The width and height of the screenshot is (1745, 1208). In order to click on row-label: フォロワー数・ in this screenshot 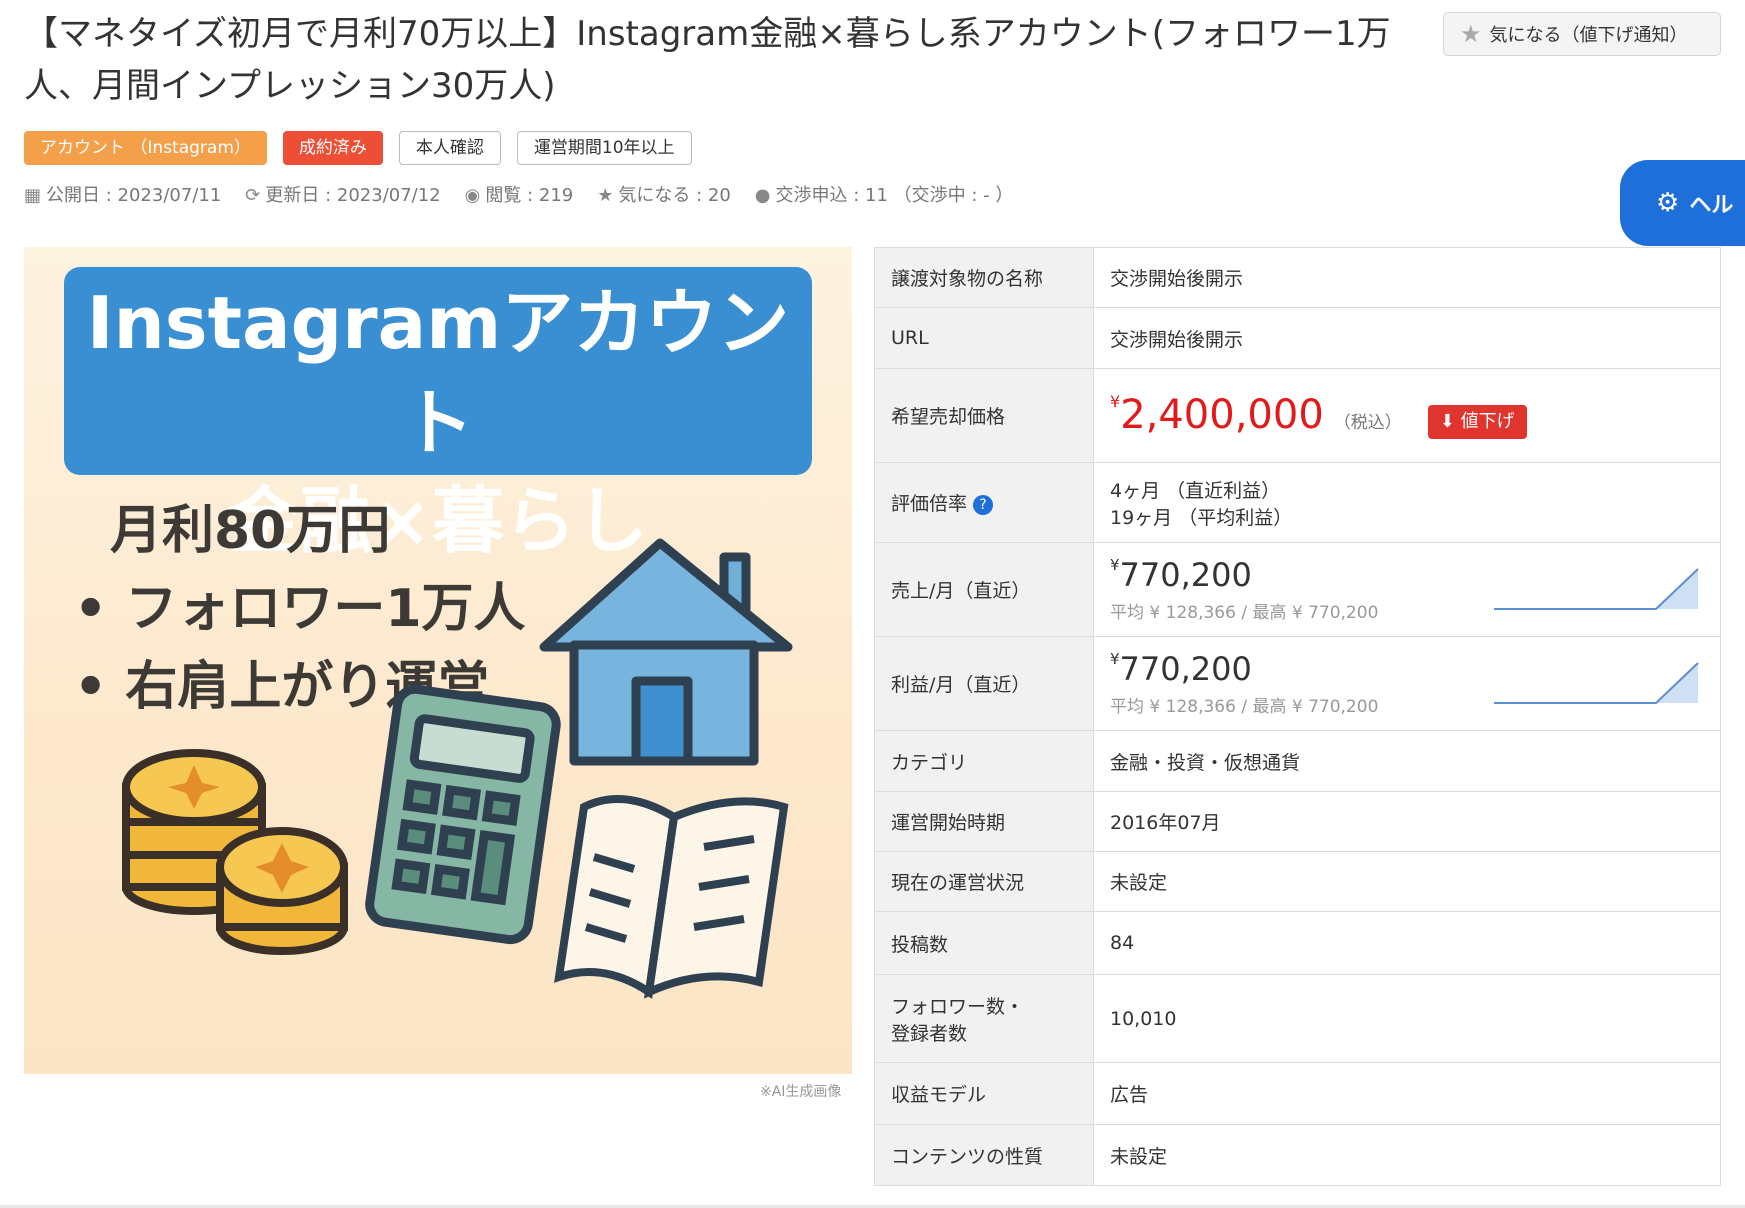, I will do `click(958, 1006)`.